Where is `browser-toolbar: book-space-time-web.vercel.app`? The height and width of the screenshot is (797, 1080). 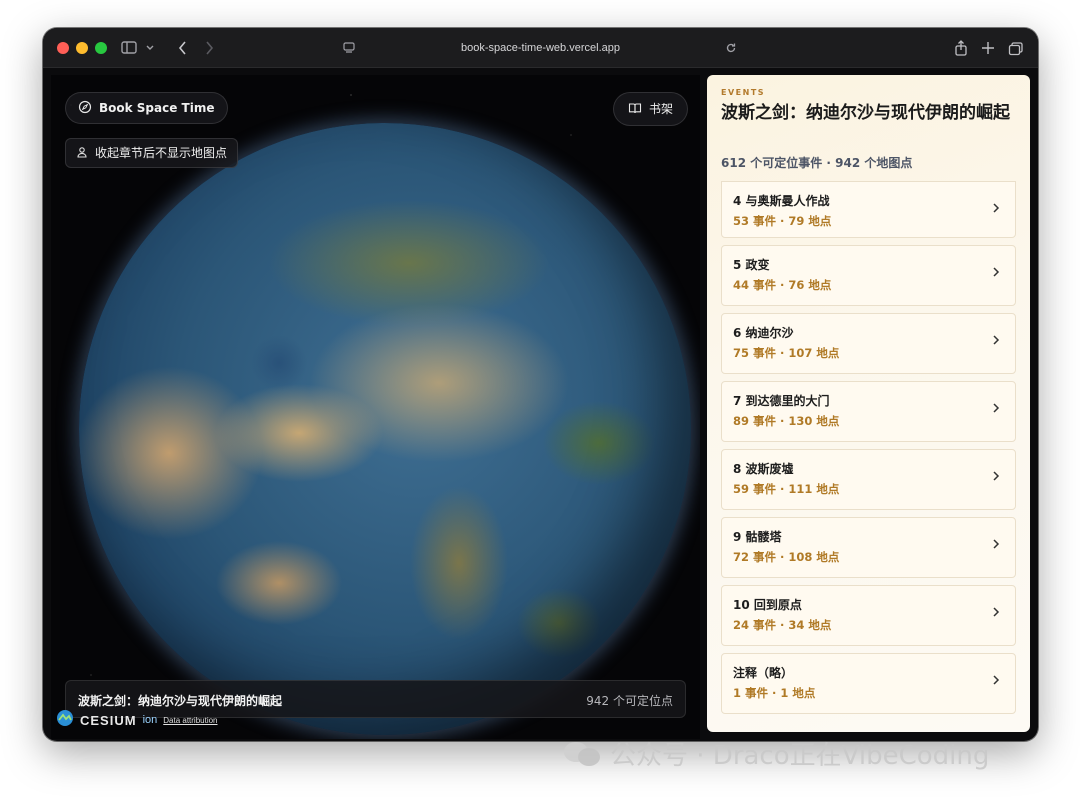
browser-toolbar: book-space-time-web.vercel.app is located at coordinates (540, 48).